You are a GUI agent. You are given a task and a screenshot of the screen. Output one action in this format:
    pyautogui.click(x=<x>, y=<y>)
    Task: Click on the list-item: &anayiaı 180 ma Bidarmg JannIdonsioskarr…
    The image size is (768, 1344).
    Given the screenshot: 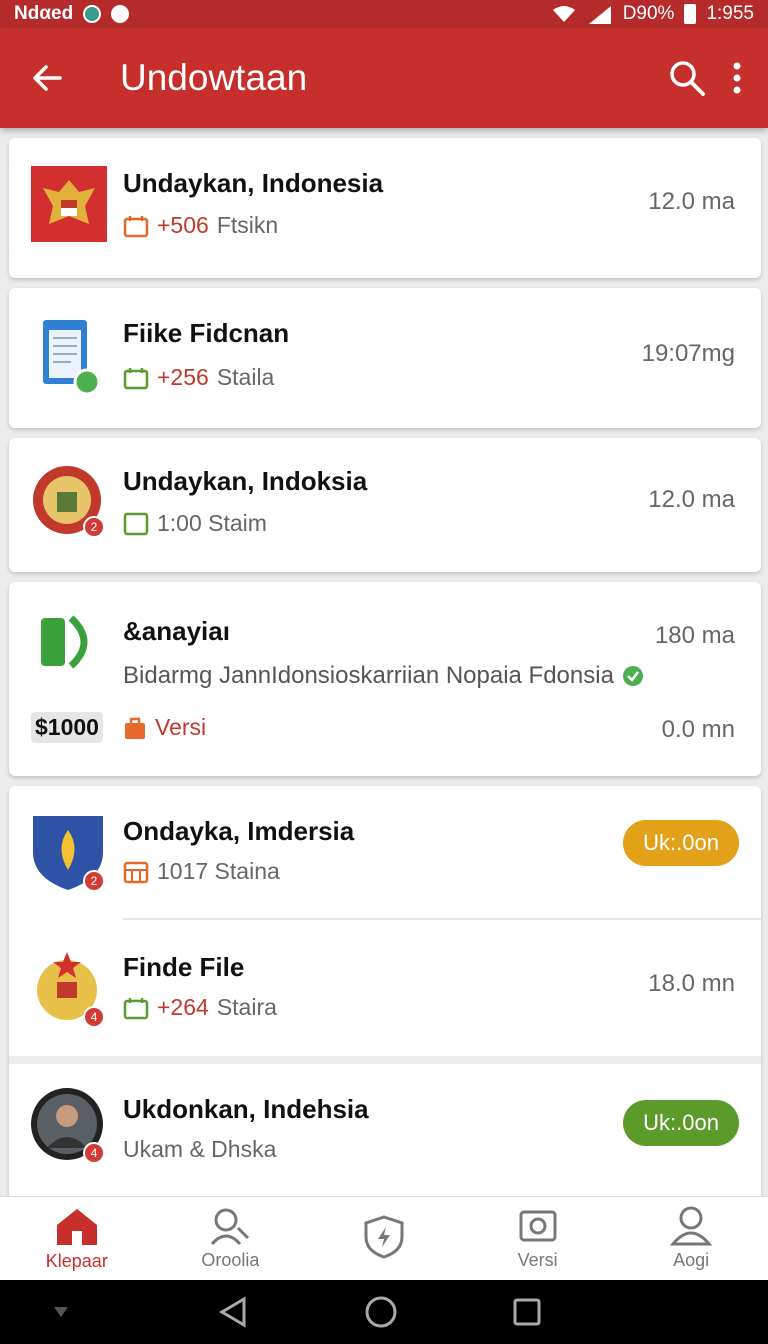 What is the action you would take?
    pyautogui.click(x=385, y=679)
    